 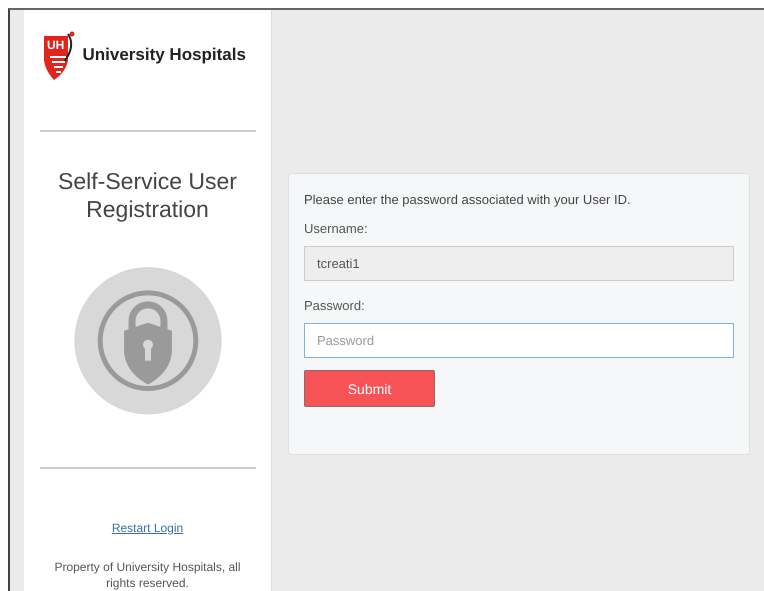 I want to click on submit-button: Submit, so click(x=369, y=388).